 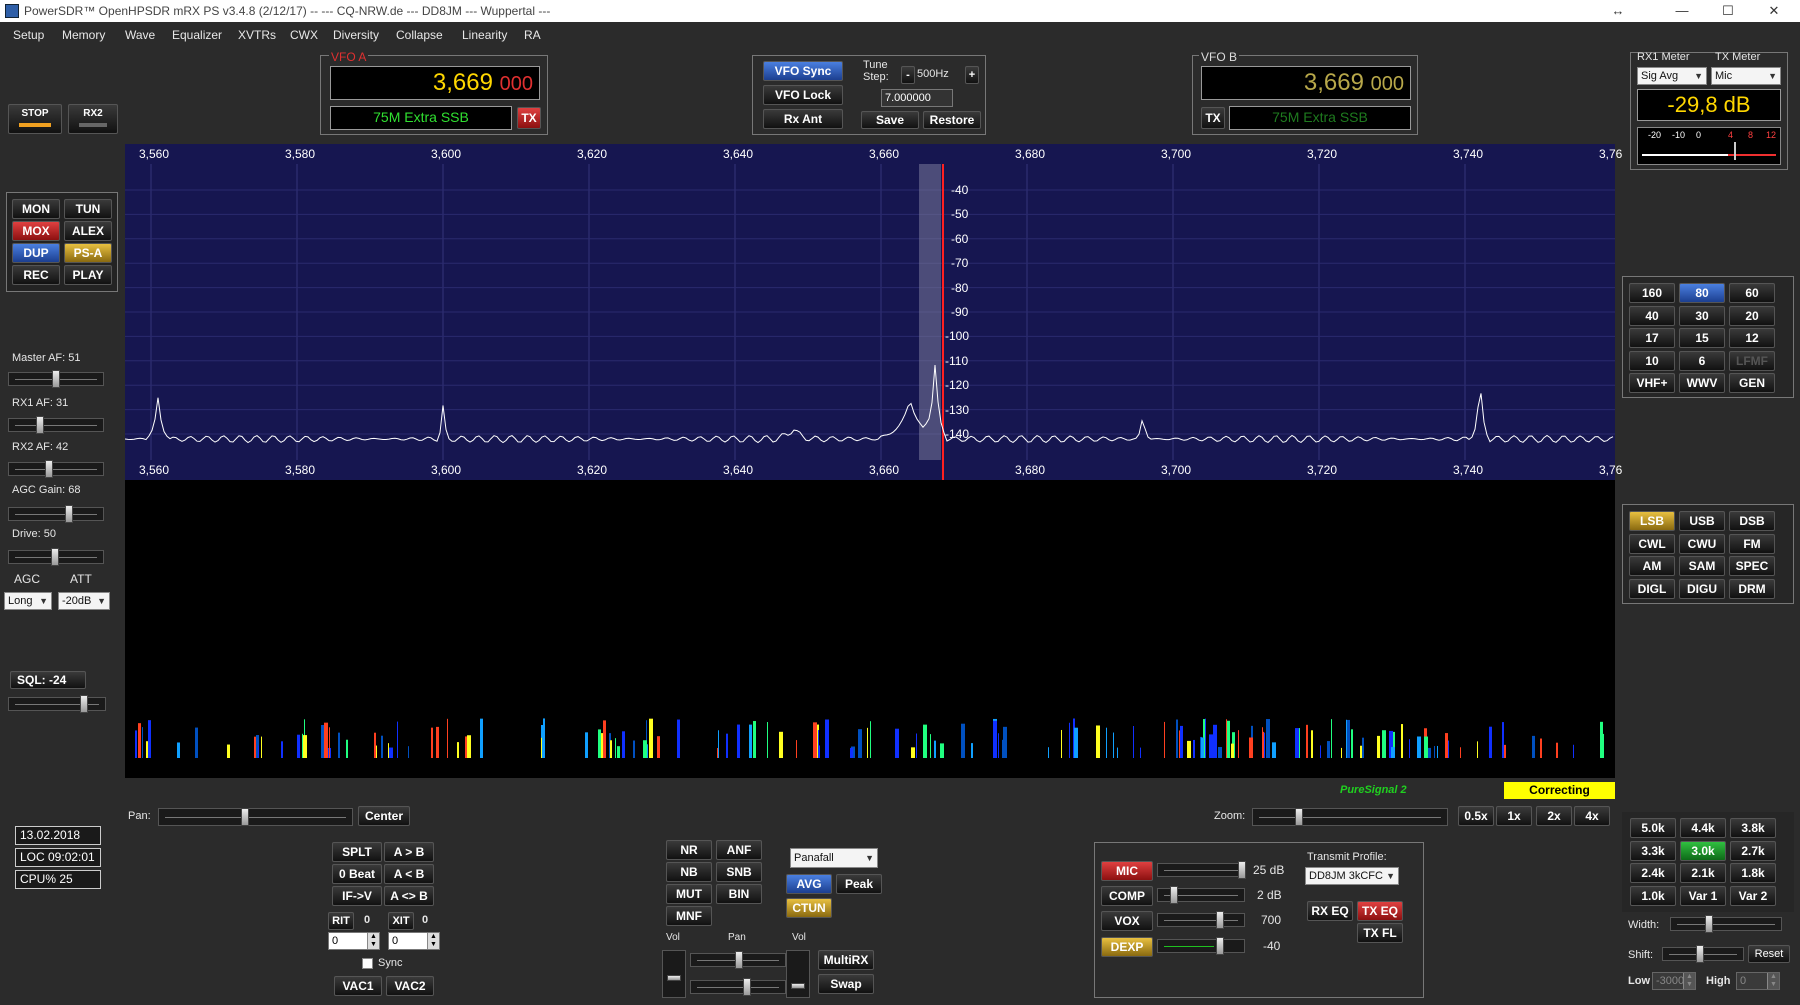 I want to click on comp-button: COMP, so click(x=1127, y=896).